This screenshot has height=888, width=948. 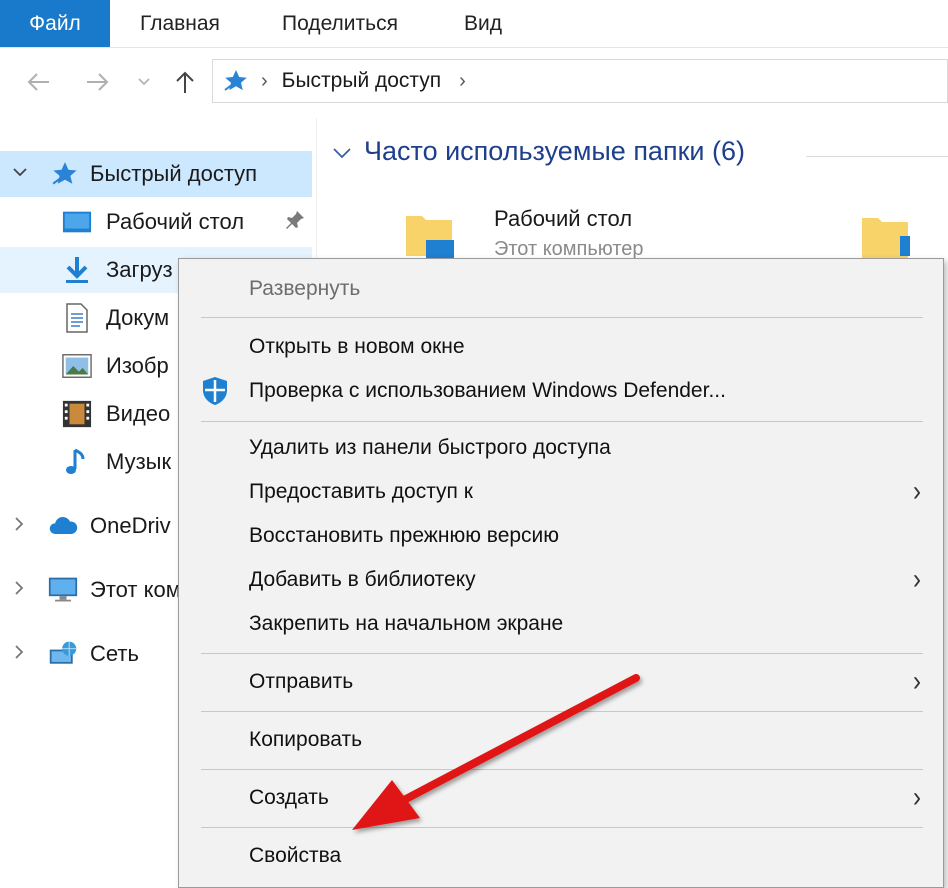 What do you see at coordinates (877, 156) in the screenshot?
I see `group-divider` at bounding box center [877, 156].